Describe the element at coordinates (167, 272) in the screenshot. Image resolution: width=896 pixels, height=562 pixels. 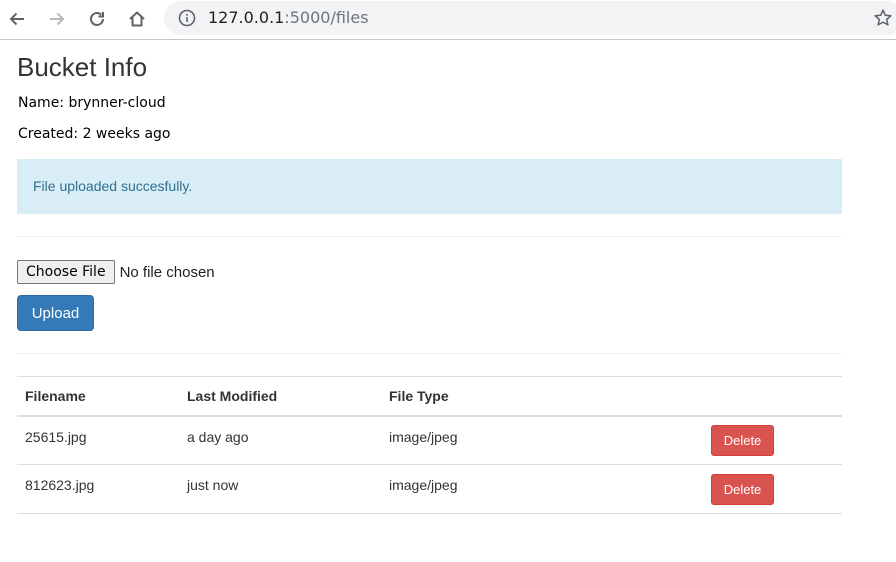
I see `no-file-text: No file chosen` at that location.